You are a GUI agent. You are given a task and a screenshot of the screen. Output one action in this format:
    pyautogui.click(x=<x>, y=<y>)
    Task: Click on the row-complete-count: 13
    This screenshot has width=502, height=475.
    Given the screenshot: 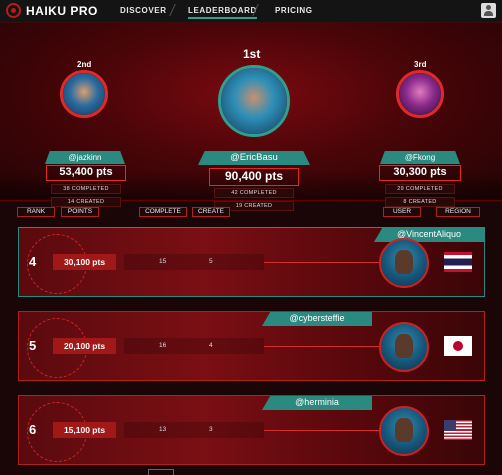 What is the action you would take?
    pyautogui.click(x=163, y=429)
    